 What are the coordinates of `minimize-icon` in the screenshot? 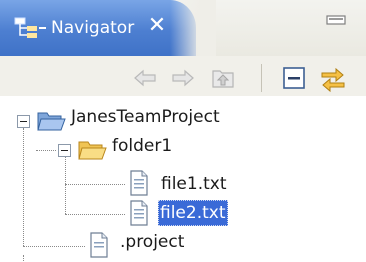 It's located at (336, 18).